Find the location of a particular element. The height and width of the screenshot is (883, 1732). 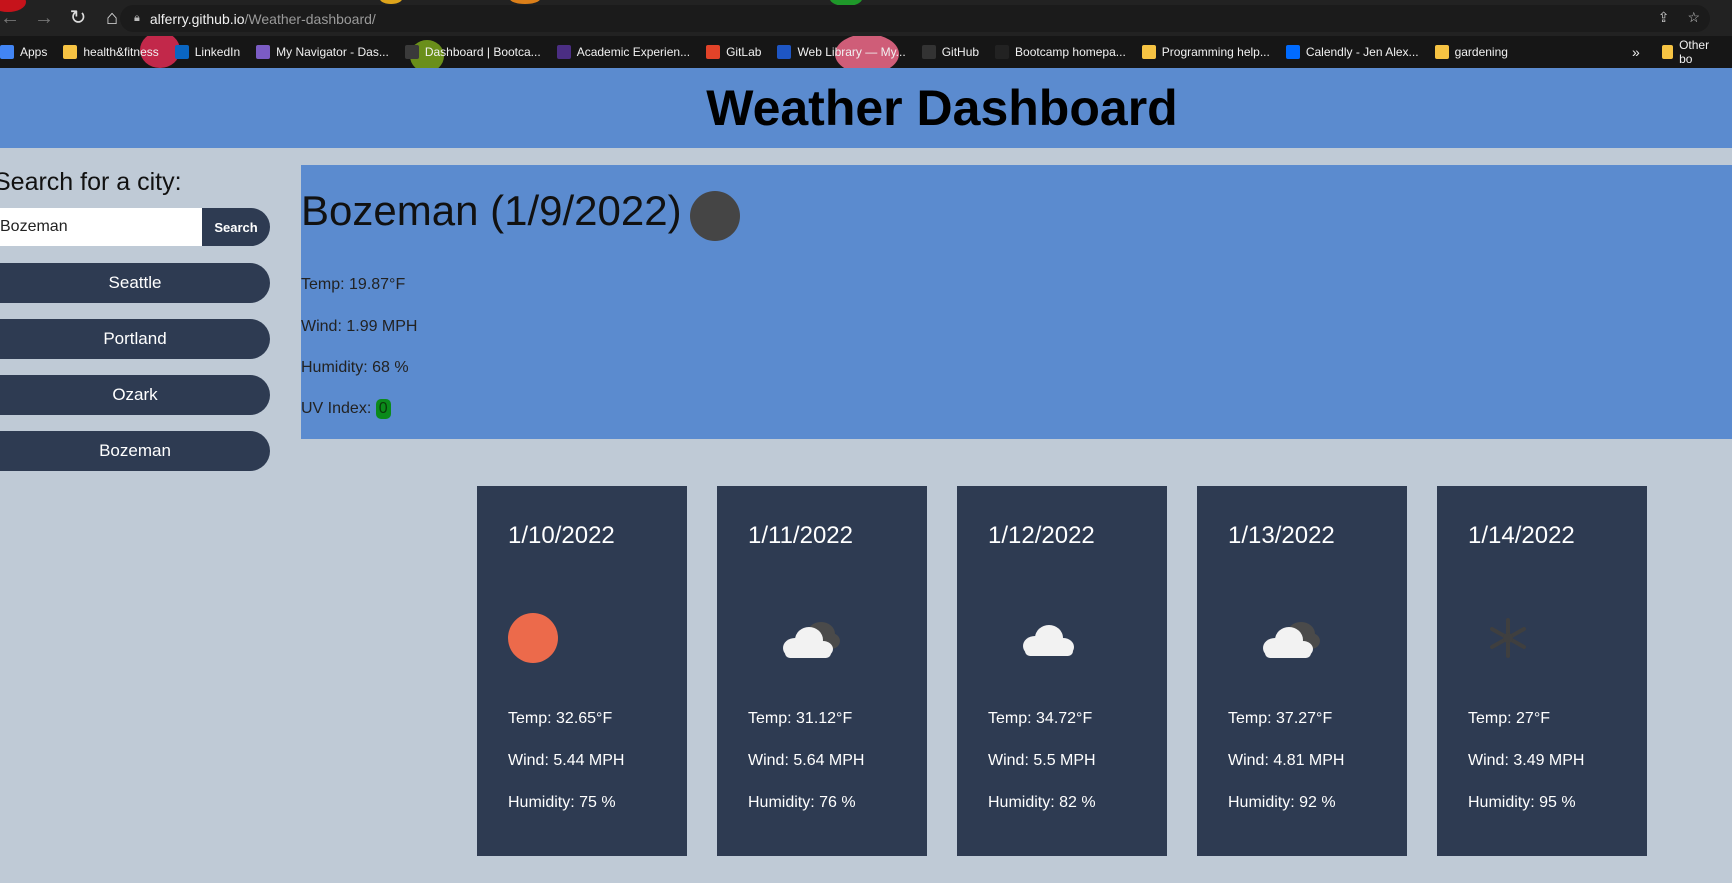

bookmark-label: health&fitness is located at coordinates (121, 52).